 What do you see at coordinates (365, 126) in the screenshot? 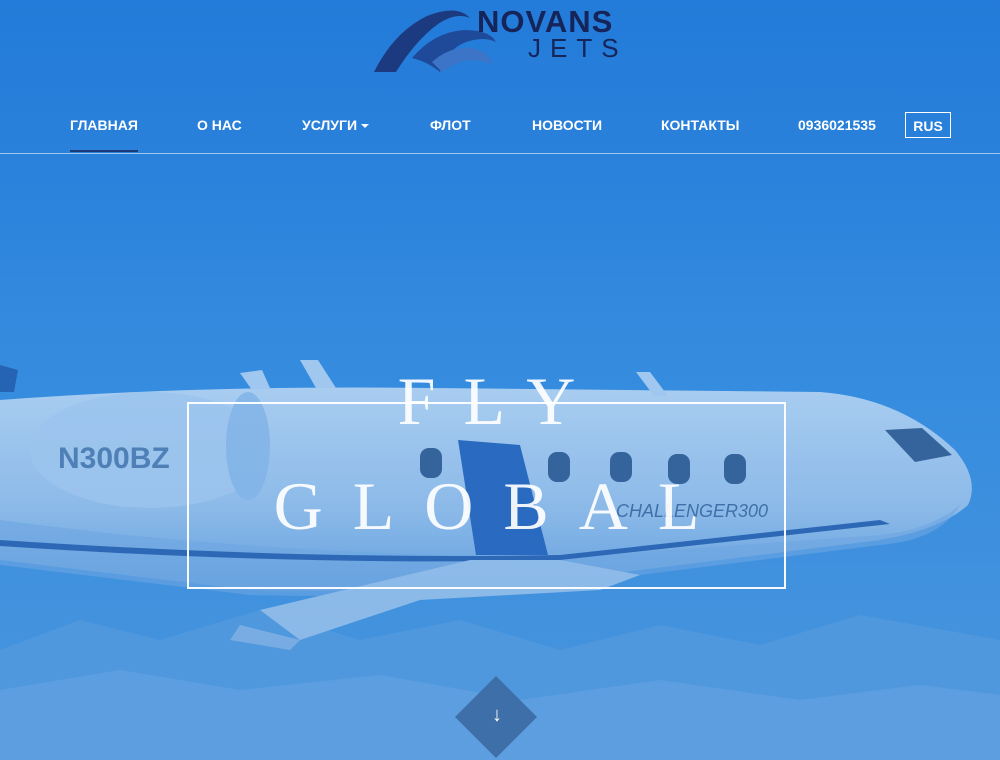
I see `chevron-down-icon` at bounding box center [365, 126].